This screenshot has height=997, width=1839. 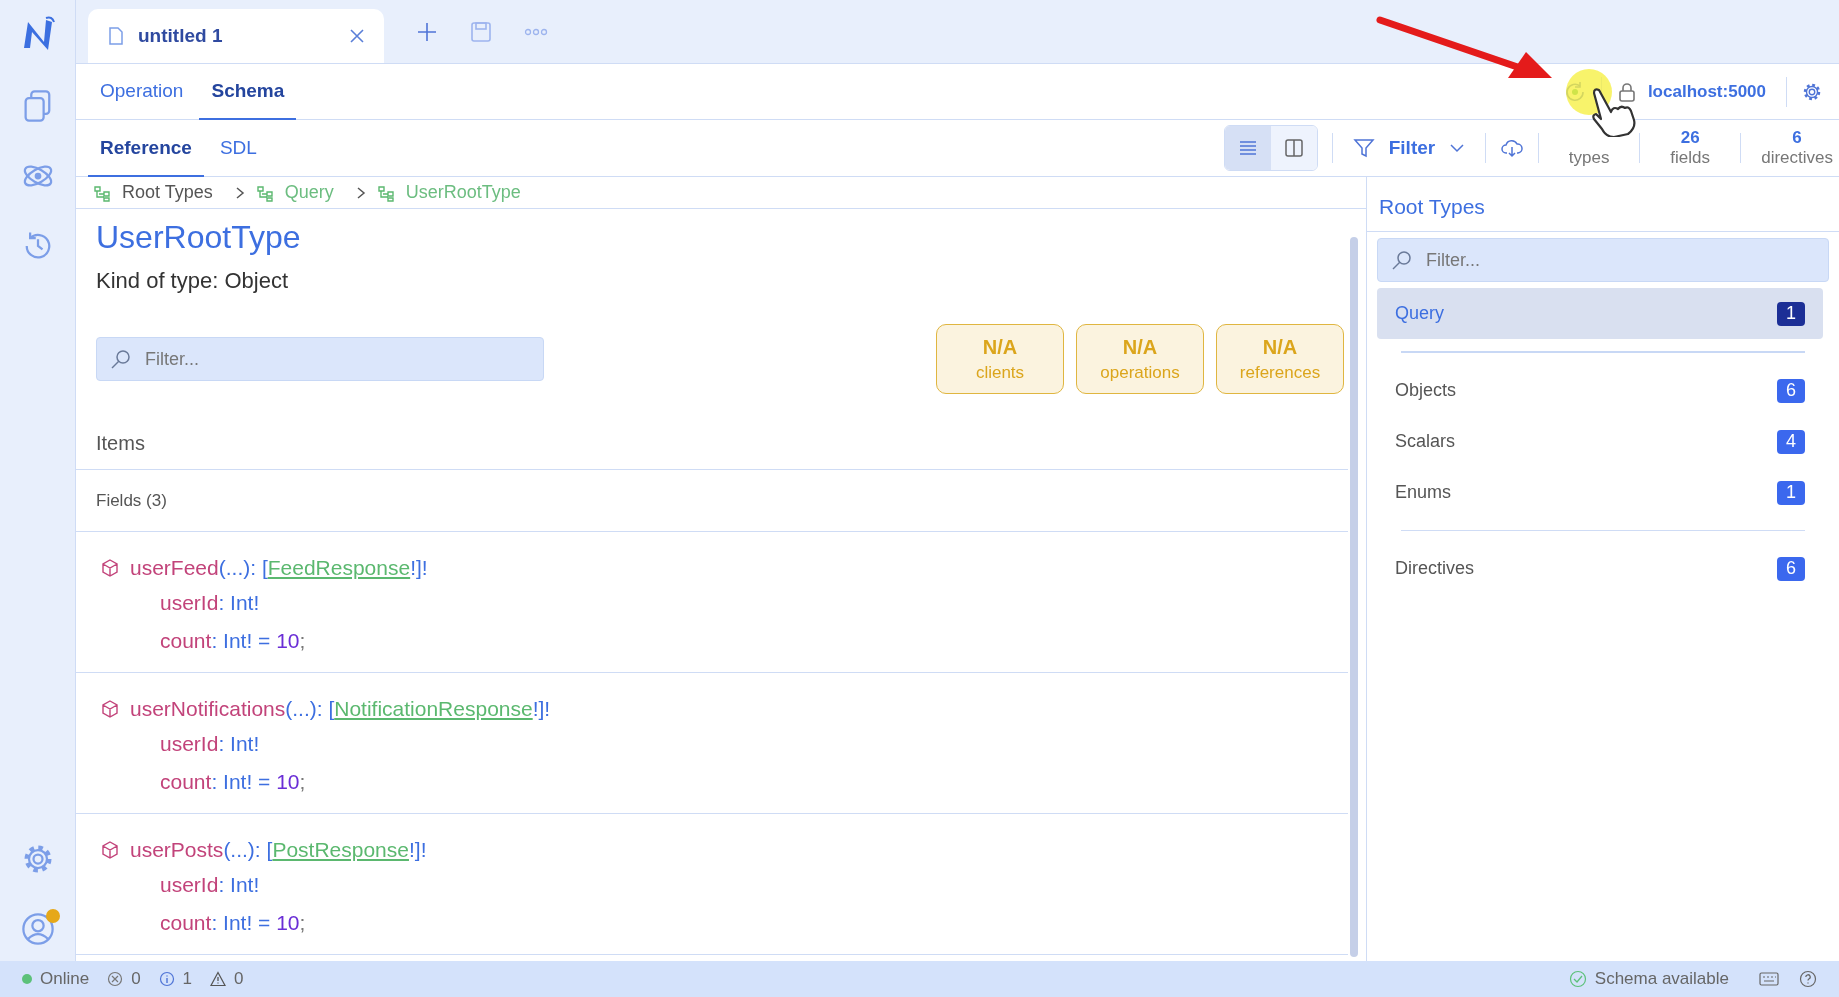 What do you see at coordinates (1769, 979) in the screenshot?
I see `keyboard-icon` at bounding box center [1769, 979].